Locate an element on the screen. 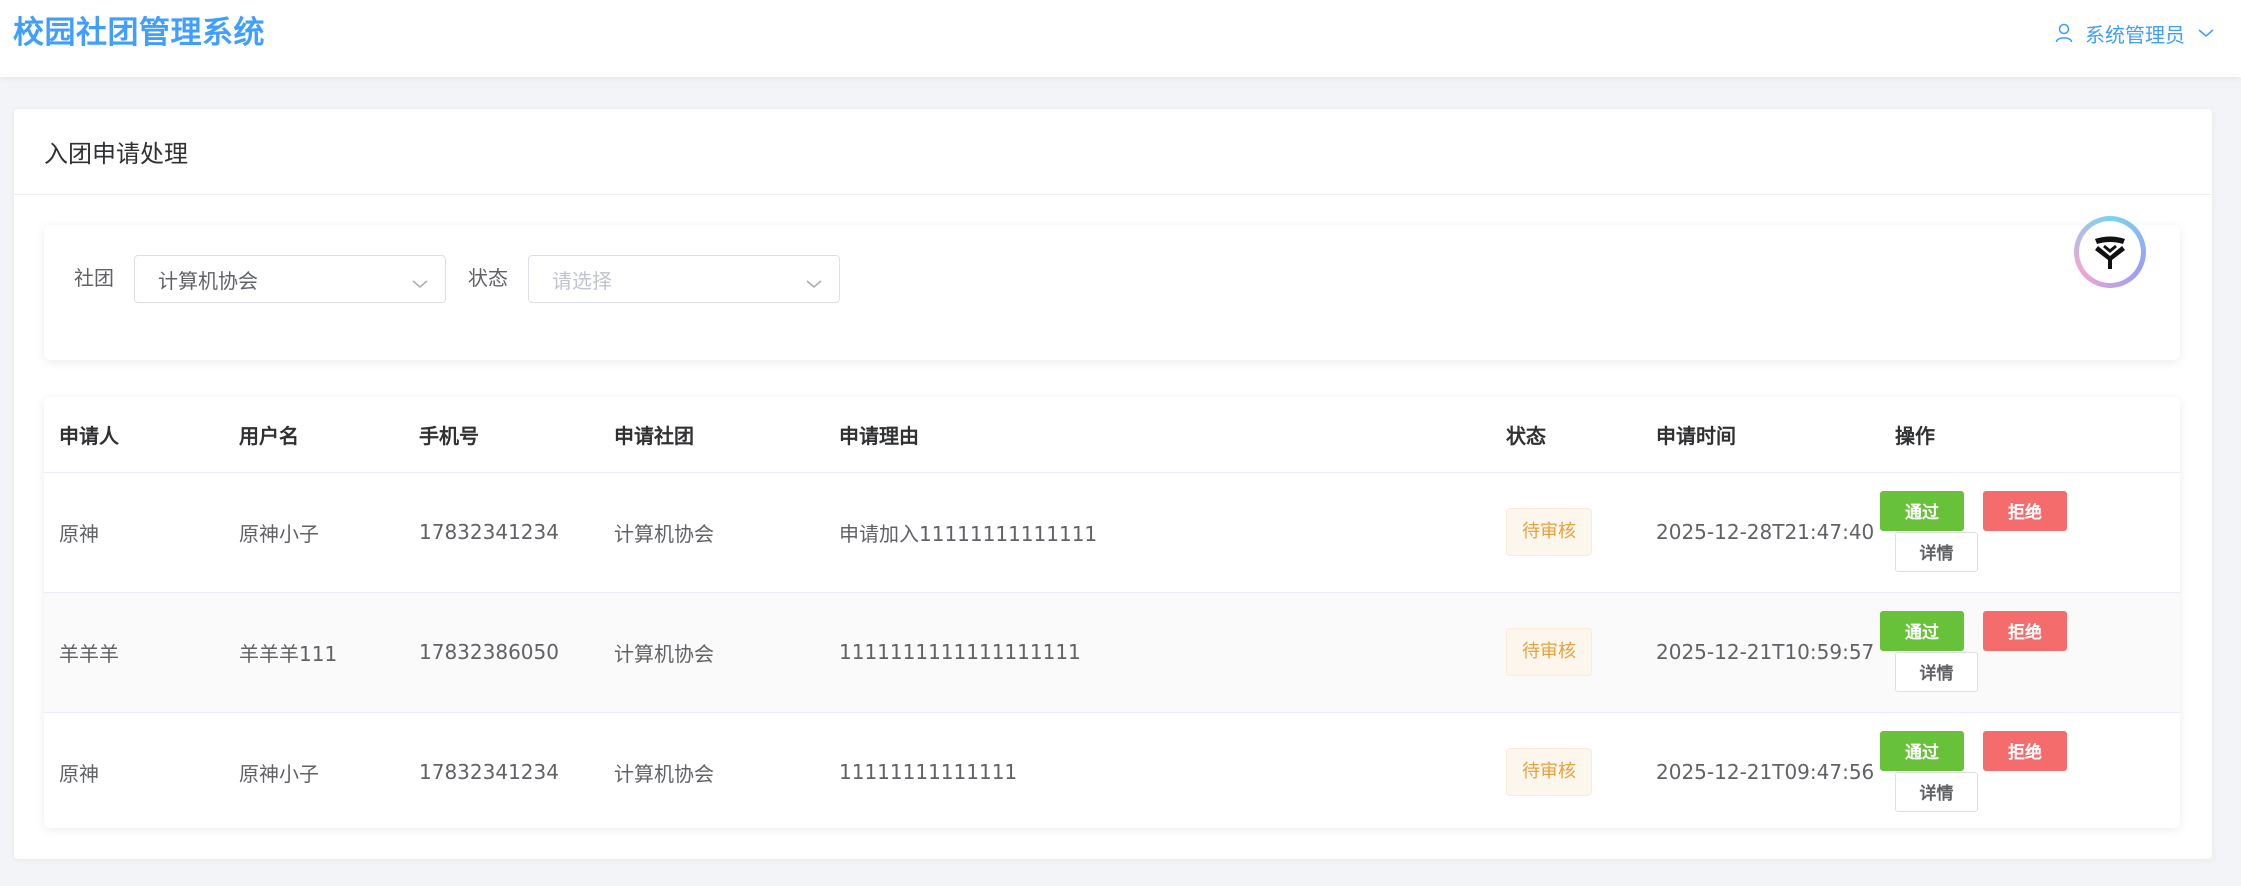  club-select: 计算机协会 is located at coordinates (290, 279).